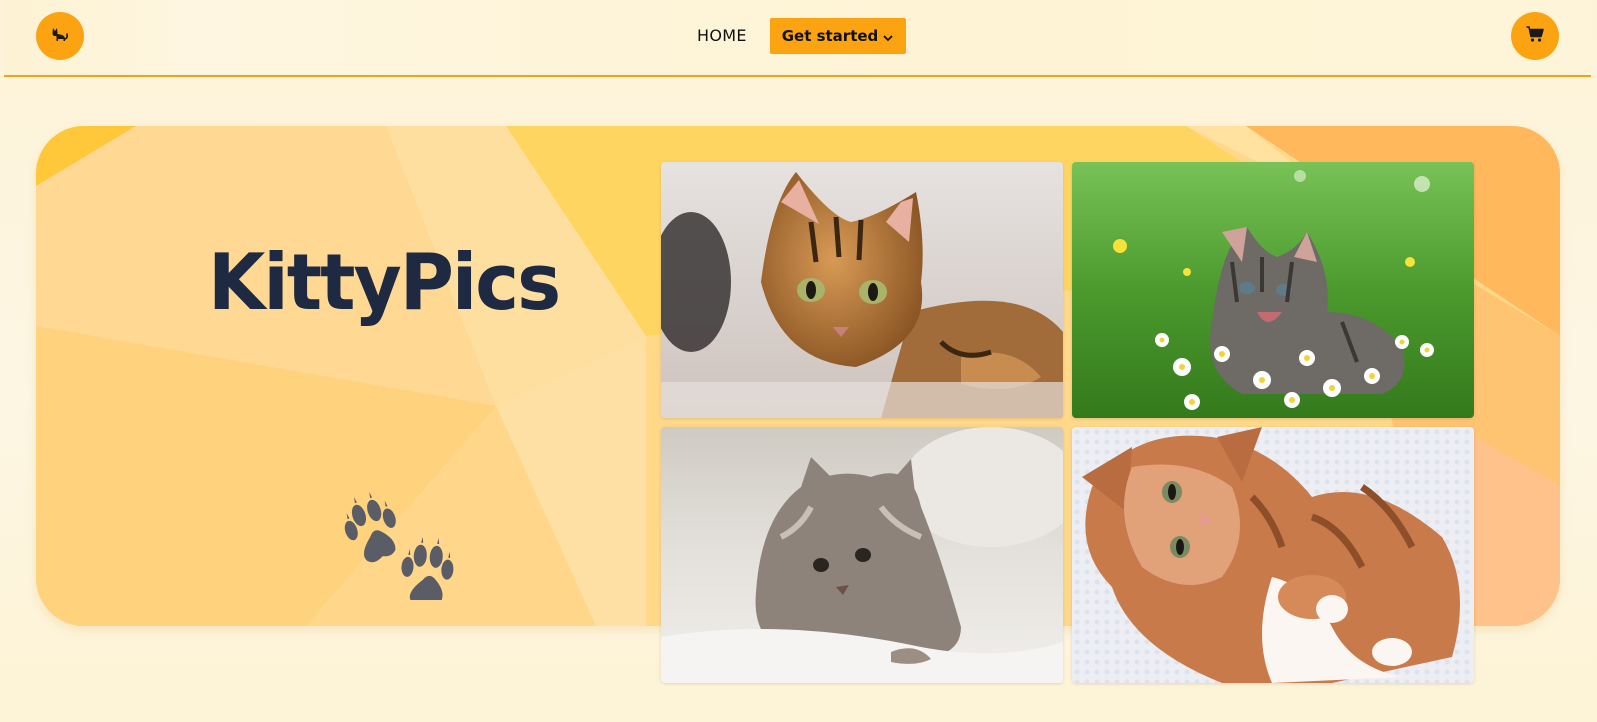 This screenshot has height=722, width=1597. I want to click on cat-photo-tabby, so click(862, 290).